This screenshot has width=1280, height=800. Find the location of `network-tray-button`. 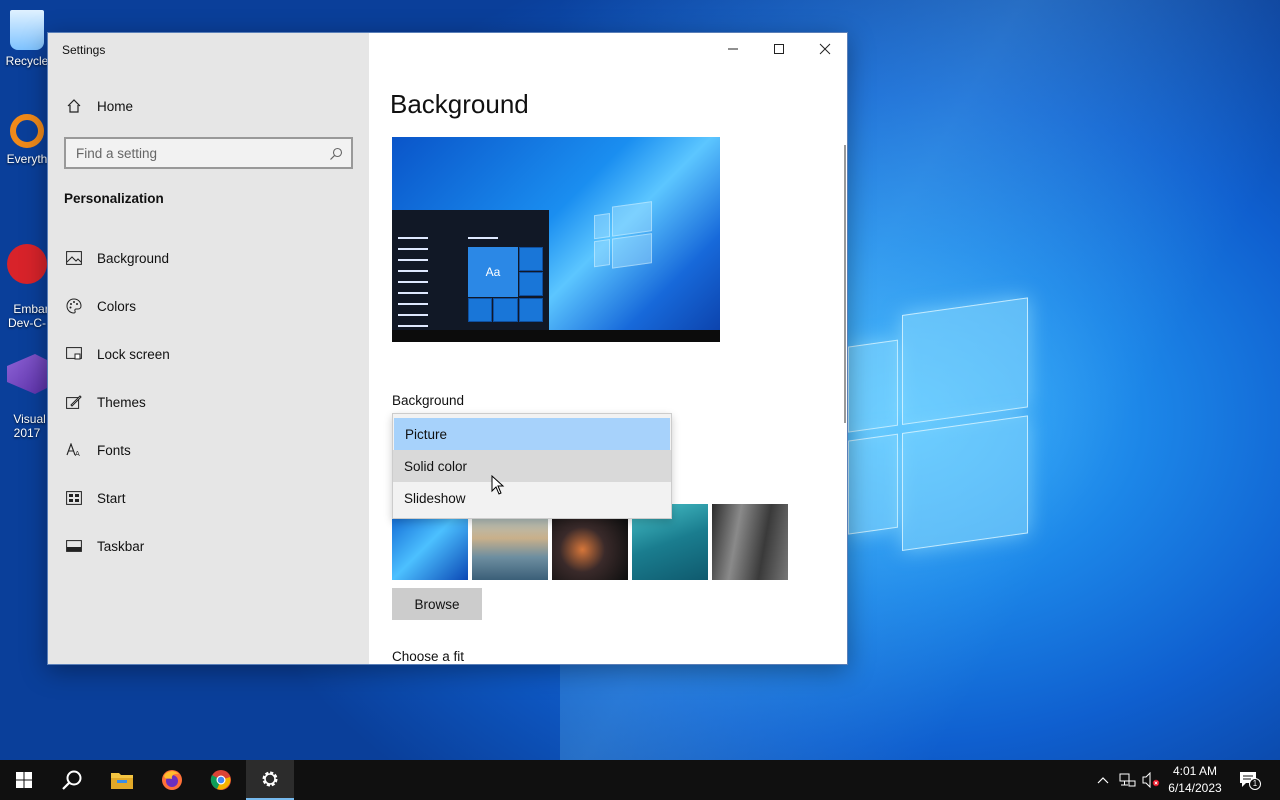

network-tray-button is located at coordinates (1127, 780).